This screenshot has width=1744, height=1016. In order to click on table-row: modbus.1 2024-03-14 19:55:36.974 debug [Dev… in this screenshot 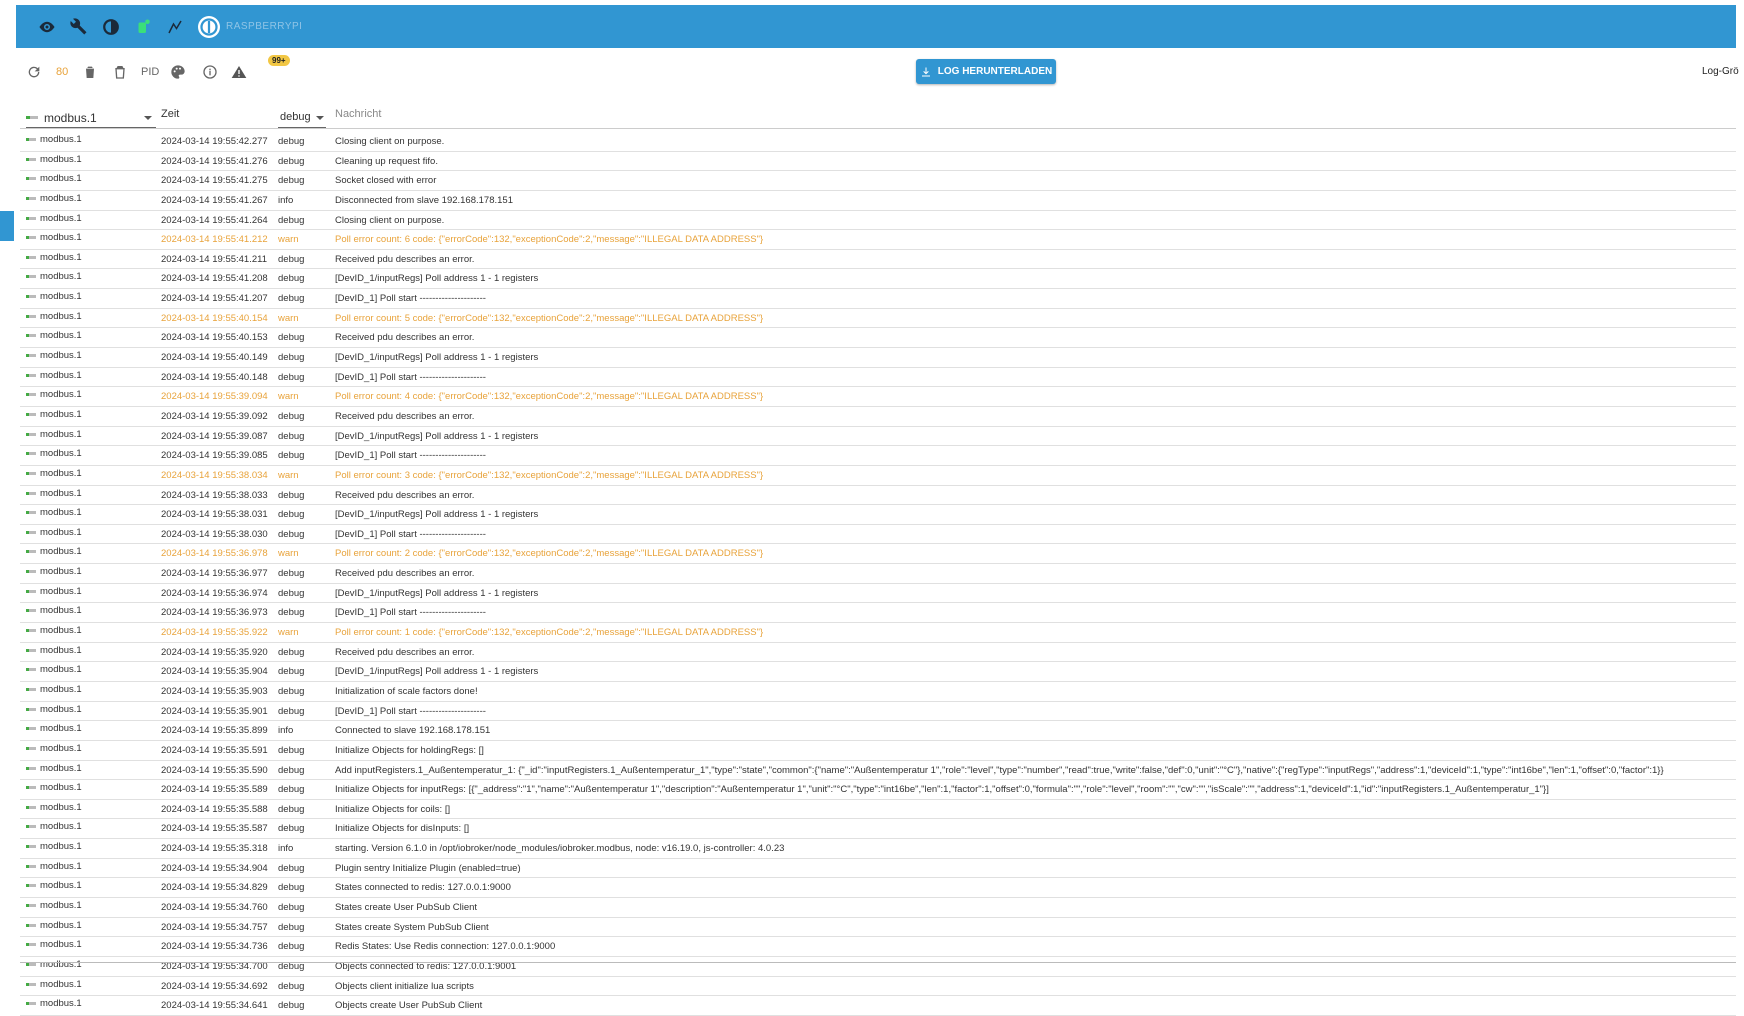, I will do `click(878, 594)`.